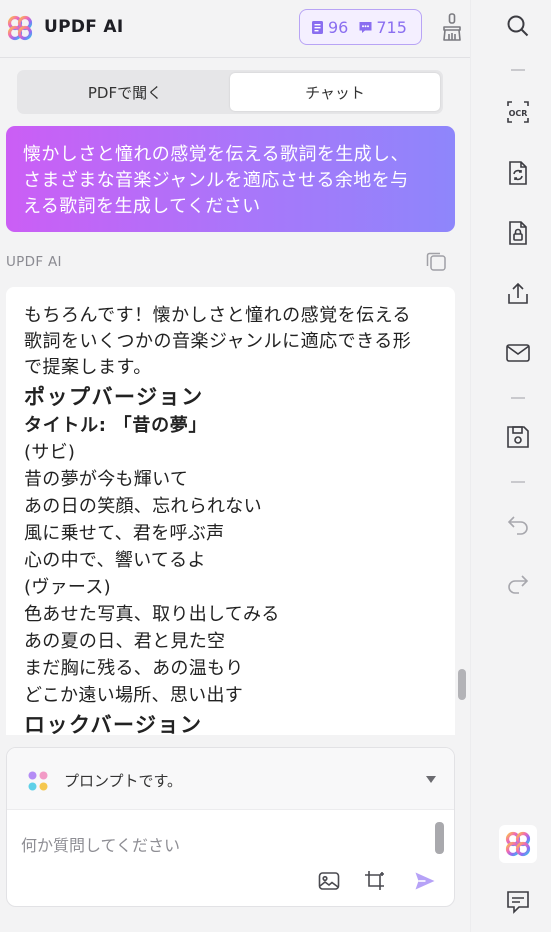 This screenshot has width=551, height=932. Describe the element at coordinates (67, 587) in the screenshot. I see `lyric-line: (ヴァース)` at that location.